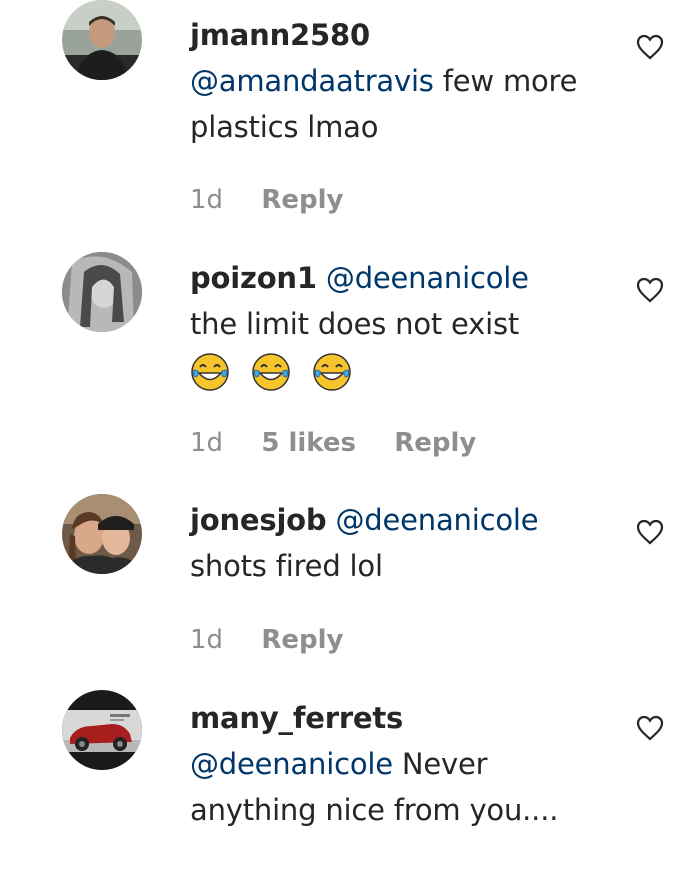 The height and width of the screenshot is (871, 680). What do you see at coordinates (400, 370) in the screenshot?
I see `emoji-row` at bounding box center [400, 370].